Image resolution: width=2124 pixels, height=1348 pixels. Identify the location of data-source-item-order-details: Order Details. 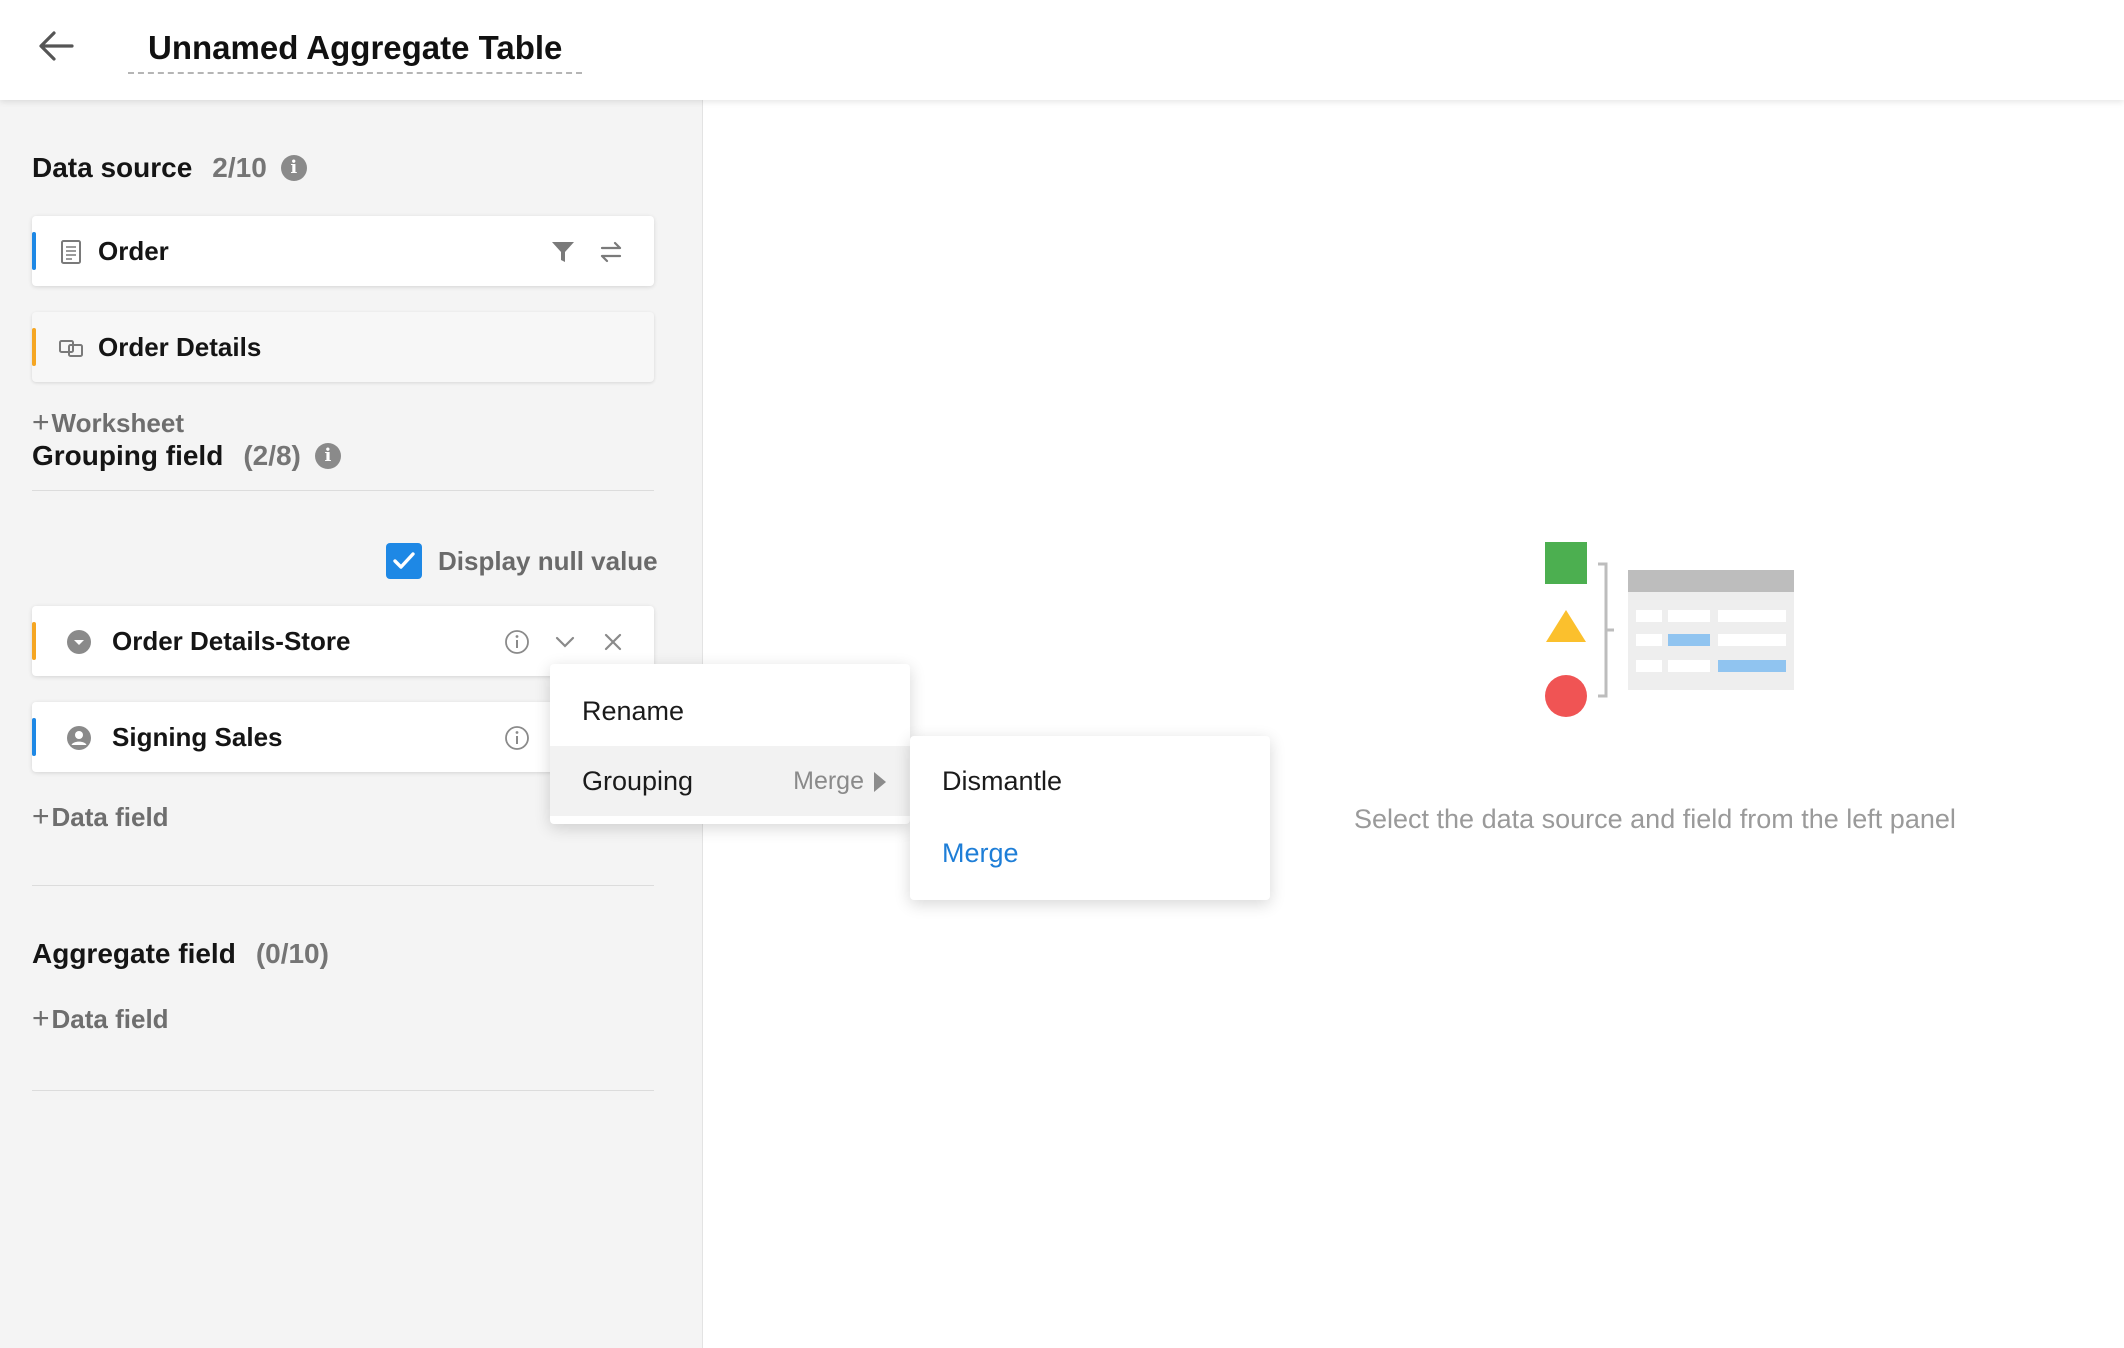
(343, 347).